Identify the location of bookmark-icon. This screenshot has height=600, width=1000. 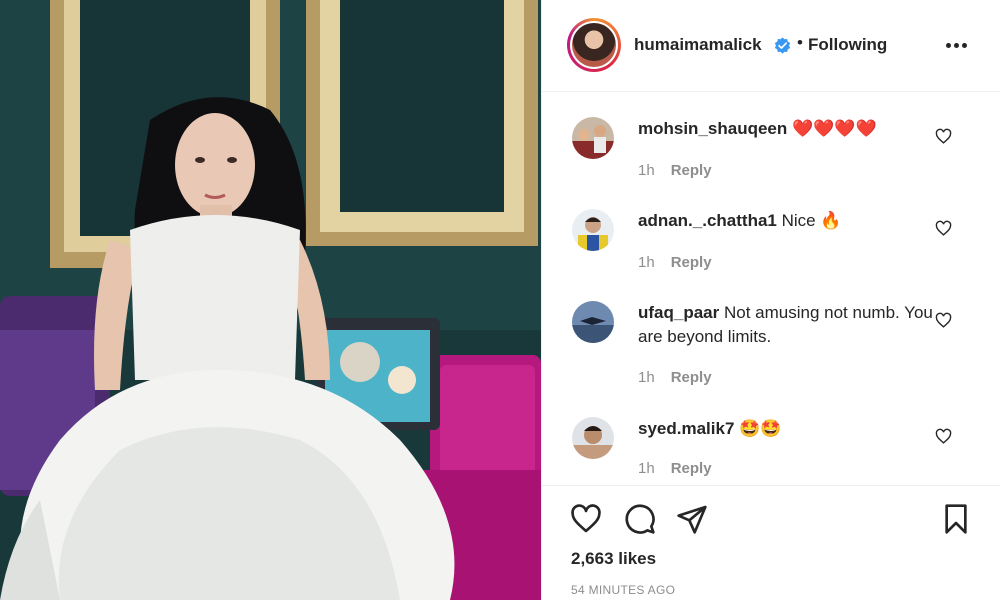
(956, 519).